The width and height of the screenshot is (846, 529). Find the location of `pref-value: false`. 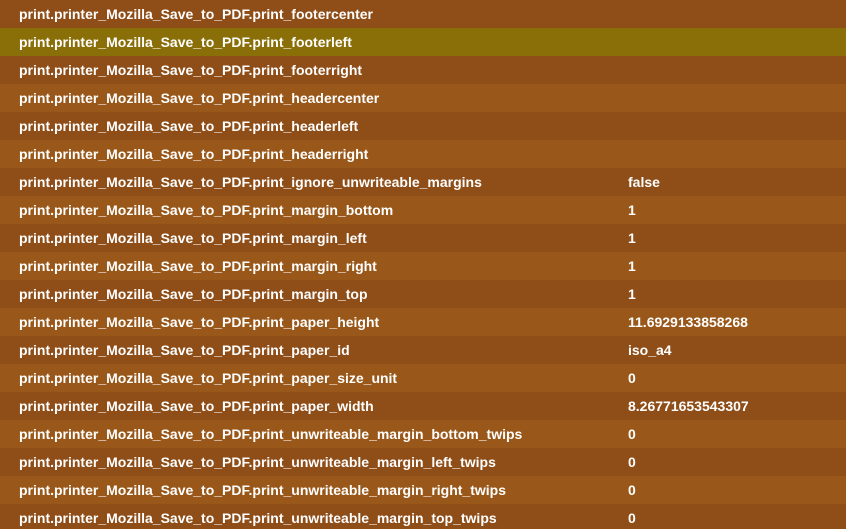

pref-value: false is located at coordinates (644, 182).